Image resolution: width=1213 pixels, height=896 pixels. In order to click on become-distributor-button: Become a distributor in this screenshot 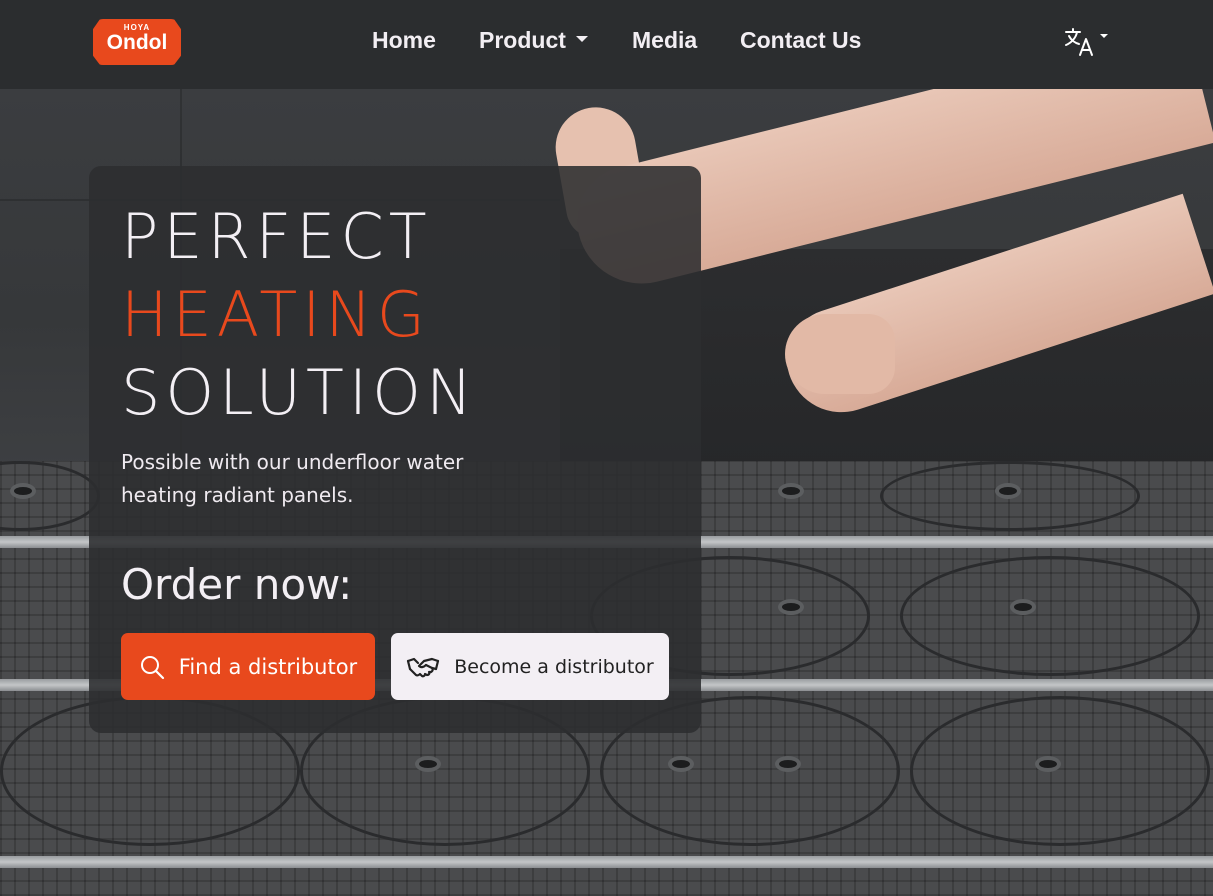, I will do `click(530, 666)`.